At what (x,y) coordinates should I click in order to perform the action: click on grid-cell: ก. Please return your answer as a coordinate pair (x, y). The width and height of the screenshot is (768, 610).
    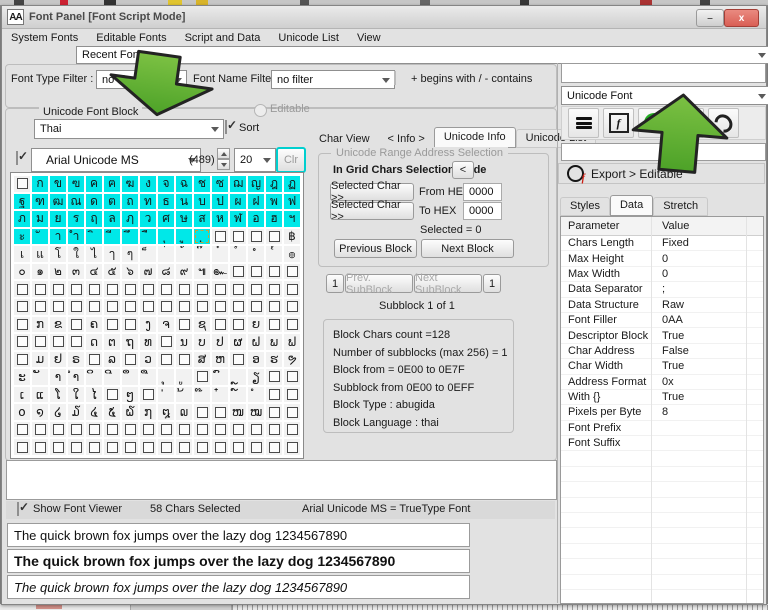
    Looking at the image, I should click on (40, 184).